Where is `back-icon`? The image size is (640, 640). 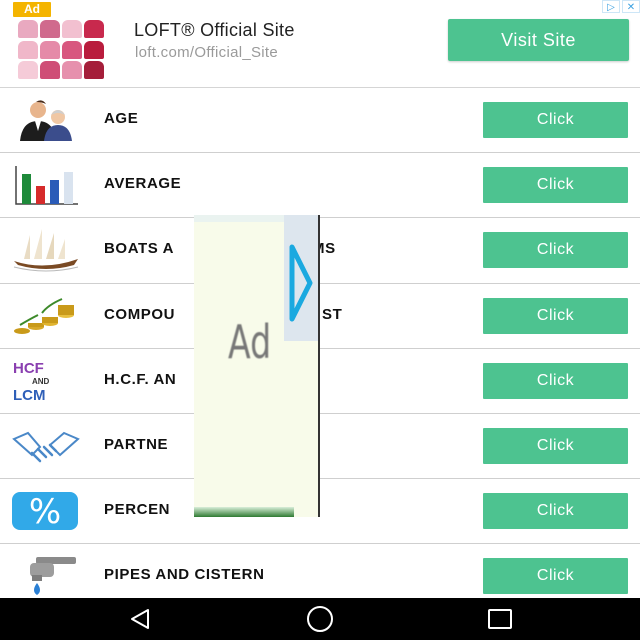
back-icon is located at coordinates (140, 619).